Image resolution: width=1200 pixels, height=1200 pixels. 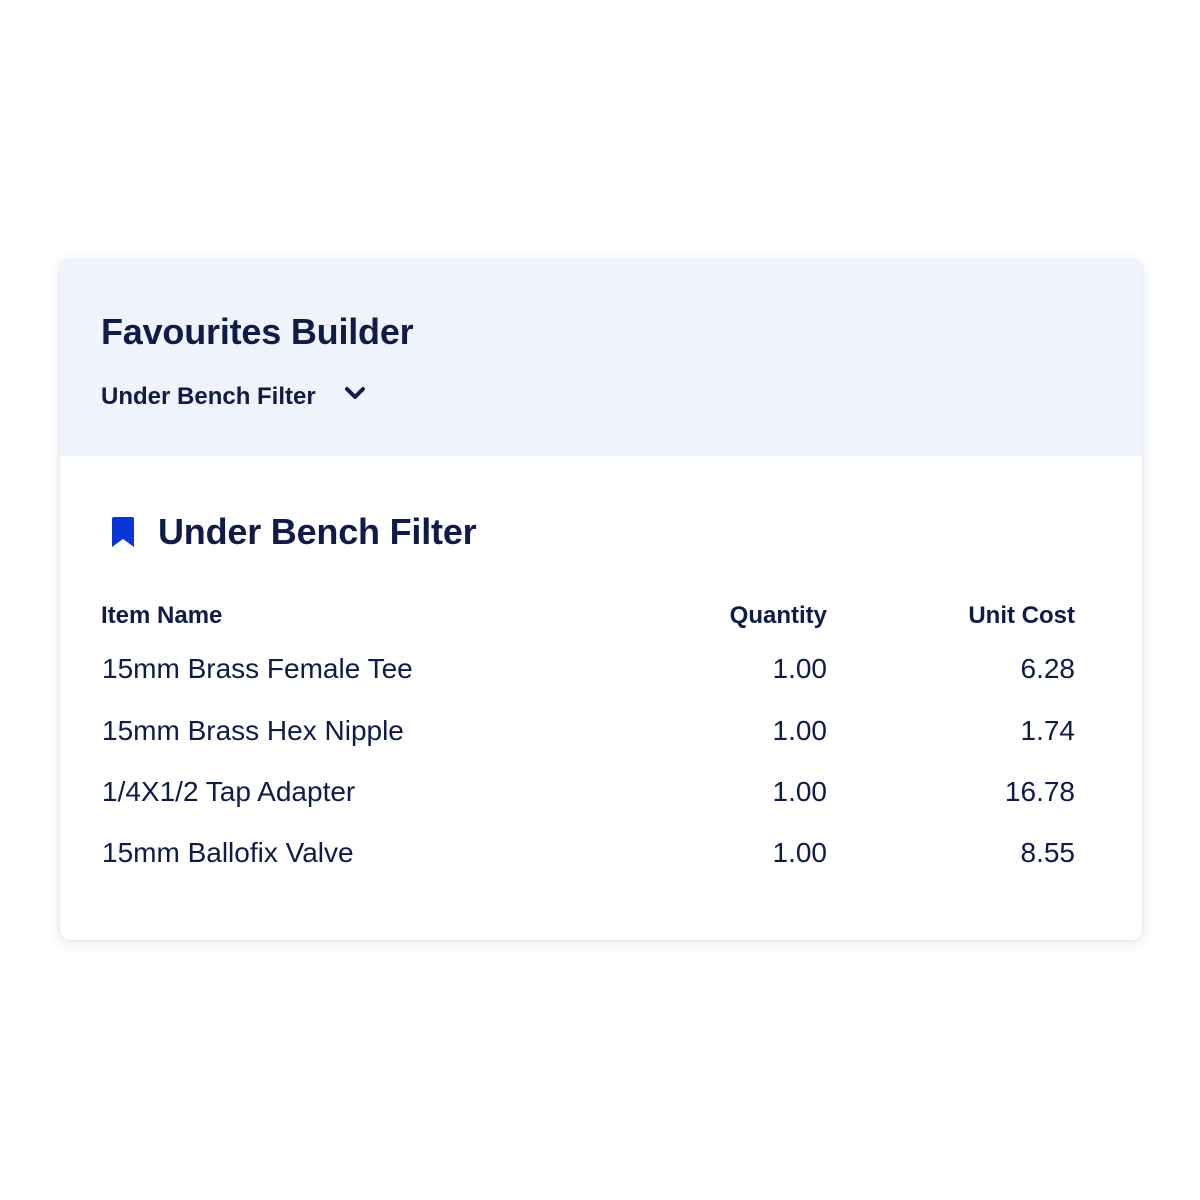 What do you see at coordinates (229, 791) in the screenshot?
I see `item-name-cell: 1/4X1/2 Tap Adapter` at bounding box center [229, 791].